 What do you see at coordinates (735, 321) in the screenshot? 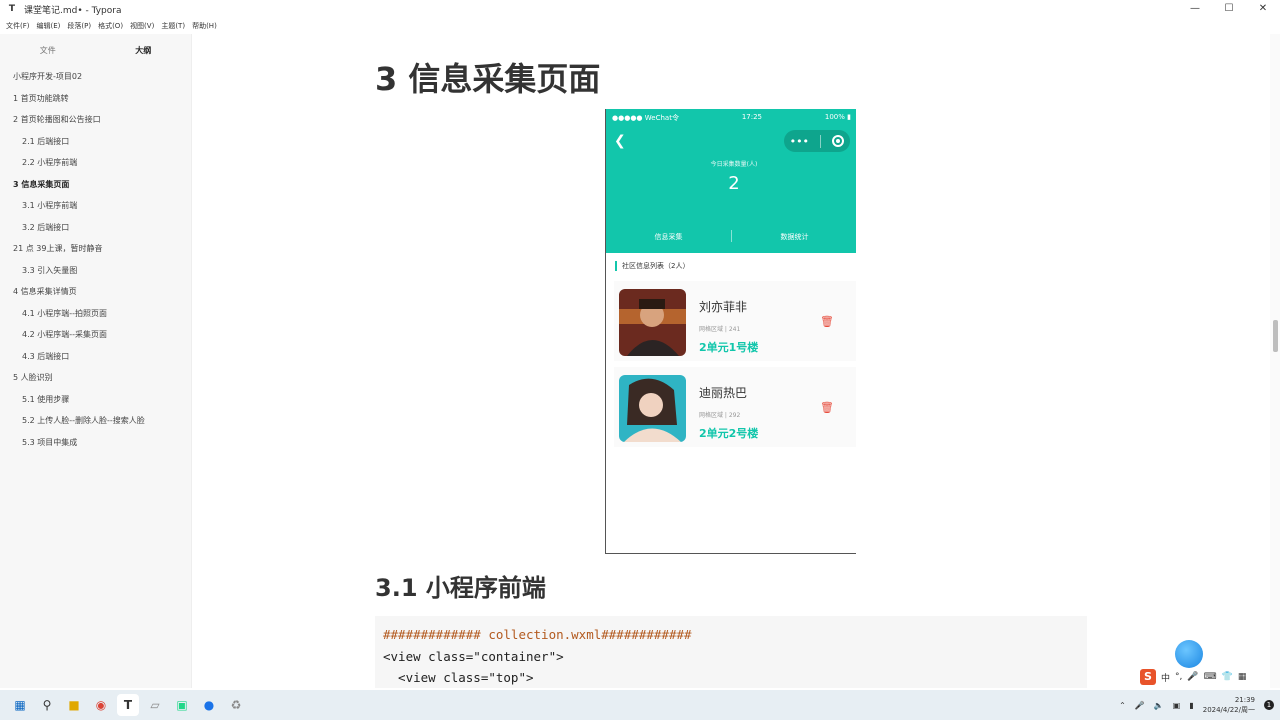
I see `person-card: 刘亦菲非 网格区域 | 241 2单元1号楼 🗑` at bounding box center [735, 321].